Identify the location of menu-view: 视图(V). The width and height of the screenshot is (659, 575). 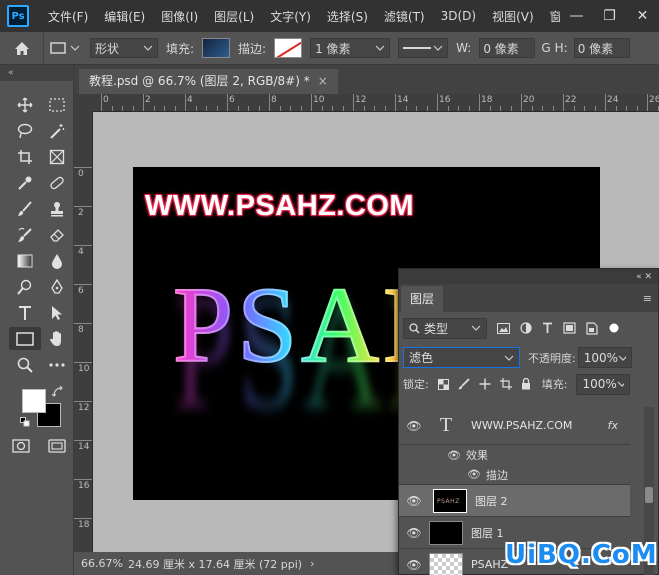
(513, 16).